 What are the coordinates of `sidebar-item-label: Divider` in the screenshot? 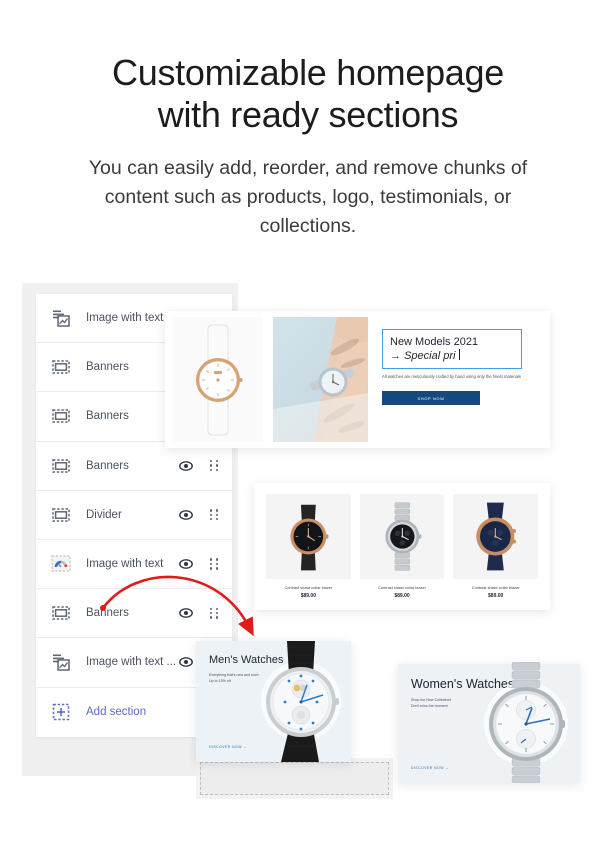 It's located at (104, 514).